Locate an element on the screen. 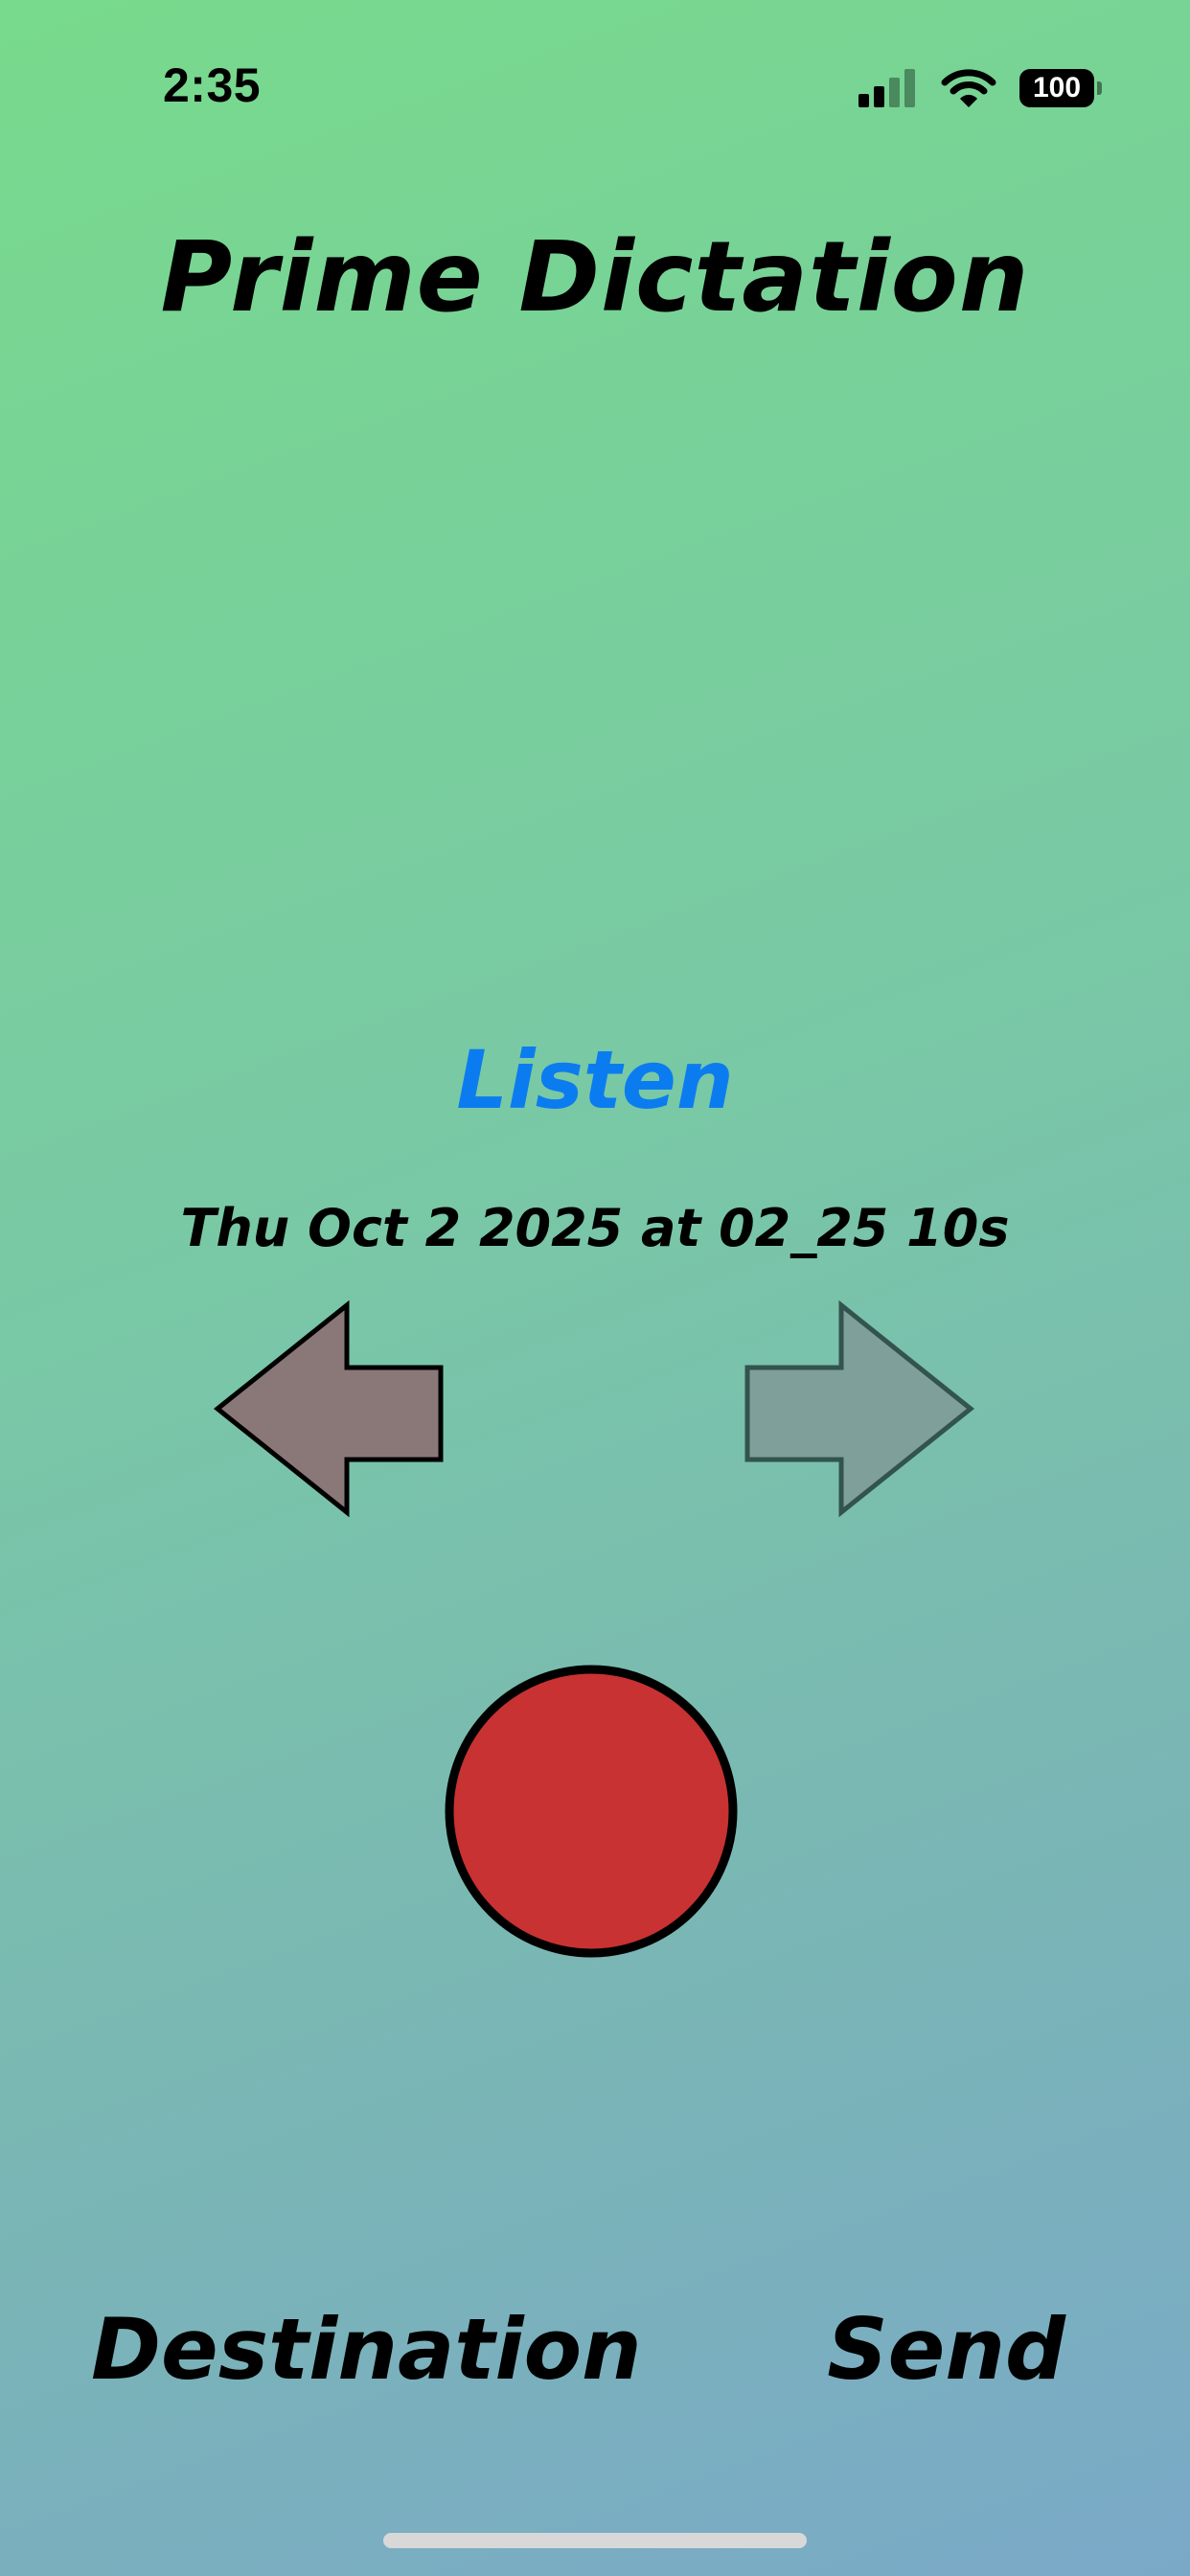  battery-level: 100 is located at coordinates (1057, 88).